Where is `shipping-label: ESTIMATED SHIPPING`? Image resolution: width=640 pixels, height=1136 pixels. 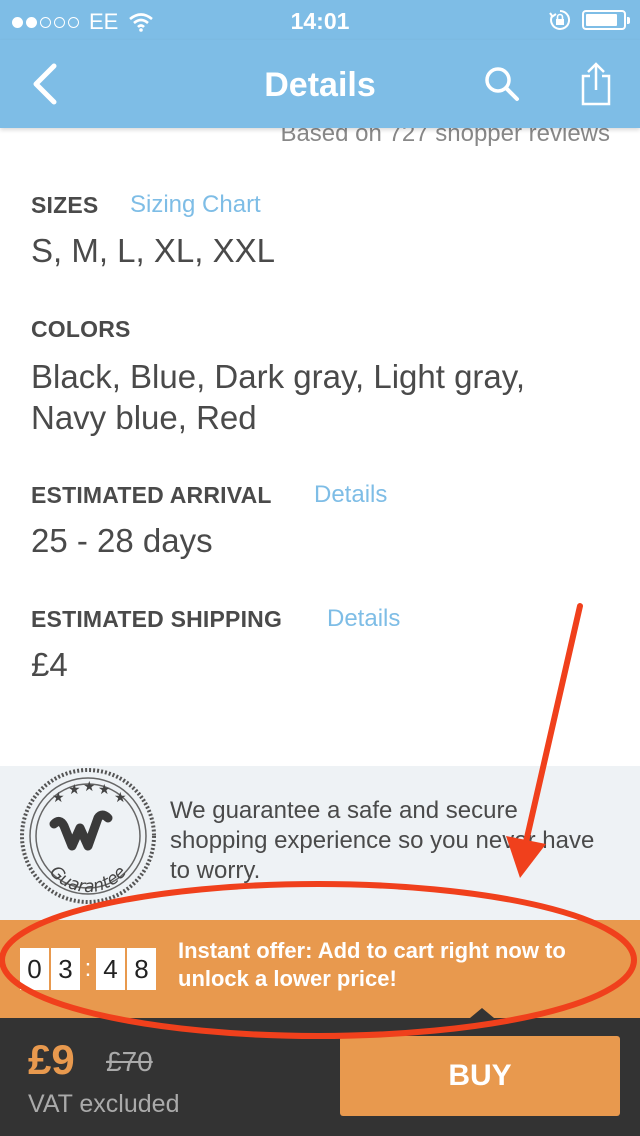 shipping-label: ESTIMATED SHIPPING is located at coordinates (157, 619).